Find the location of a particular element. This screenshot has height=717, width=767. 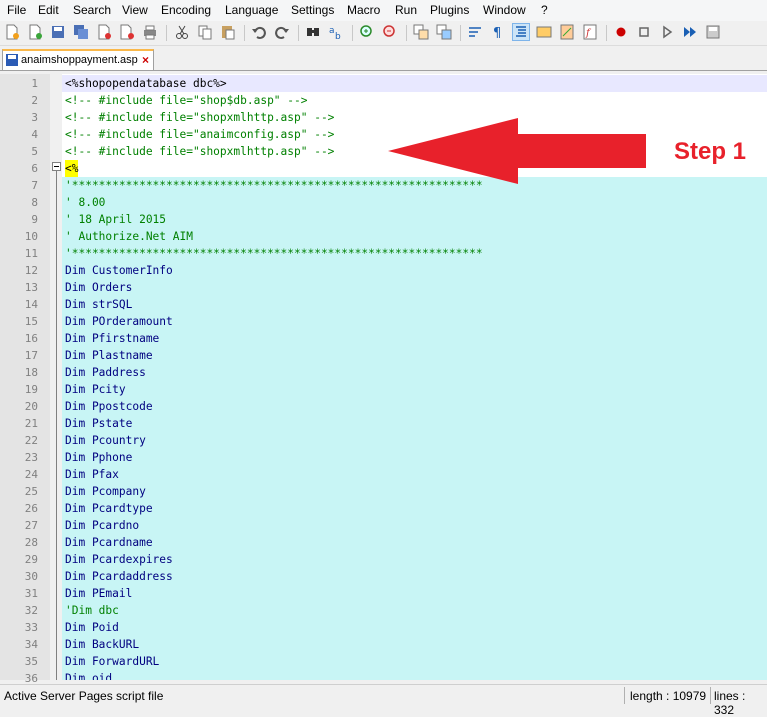

status-length: length : 10979 is located at coordinates (668, 696).